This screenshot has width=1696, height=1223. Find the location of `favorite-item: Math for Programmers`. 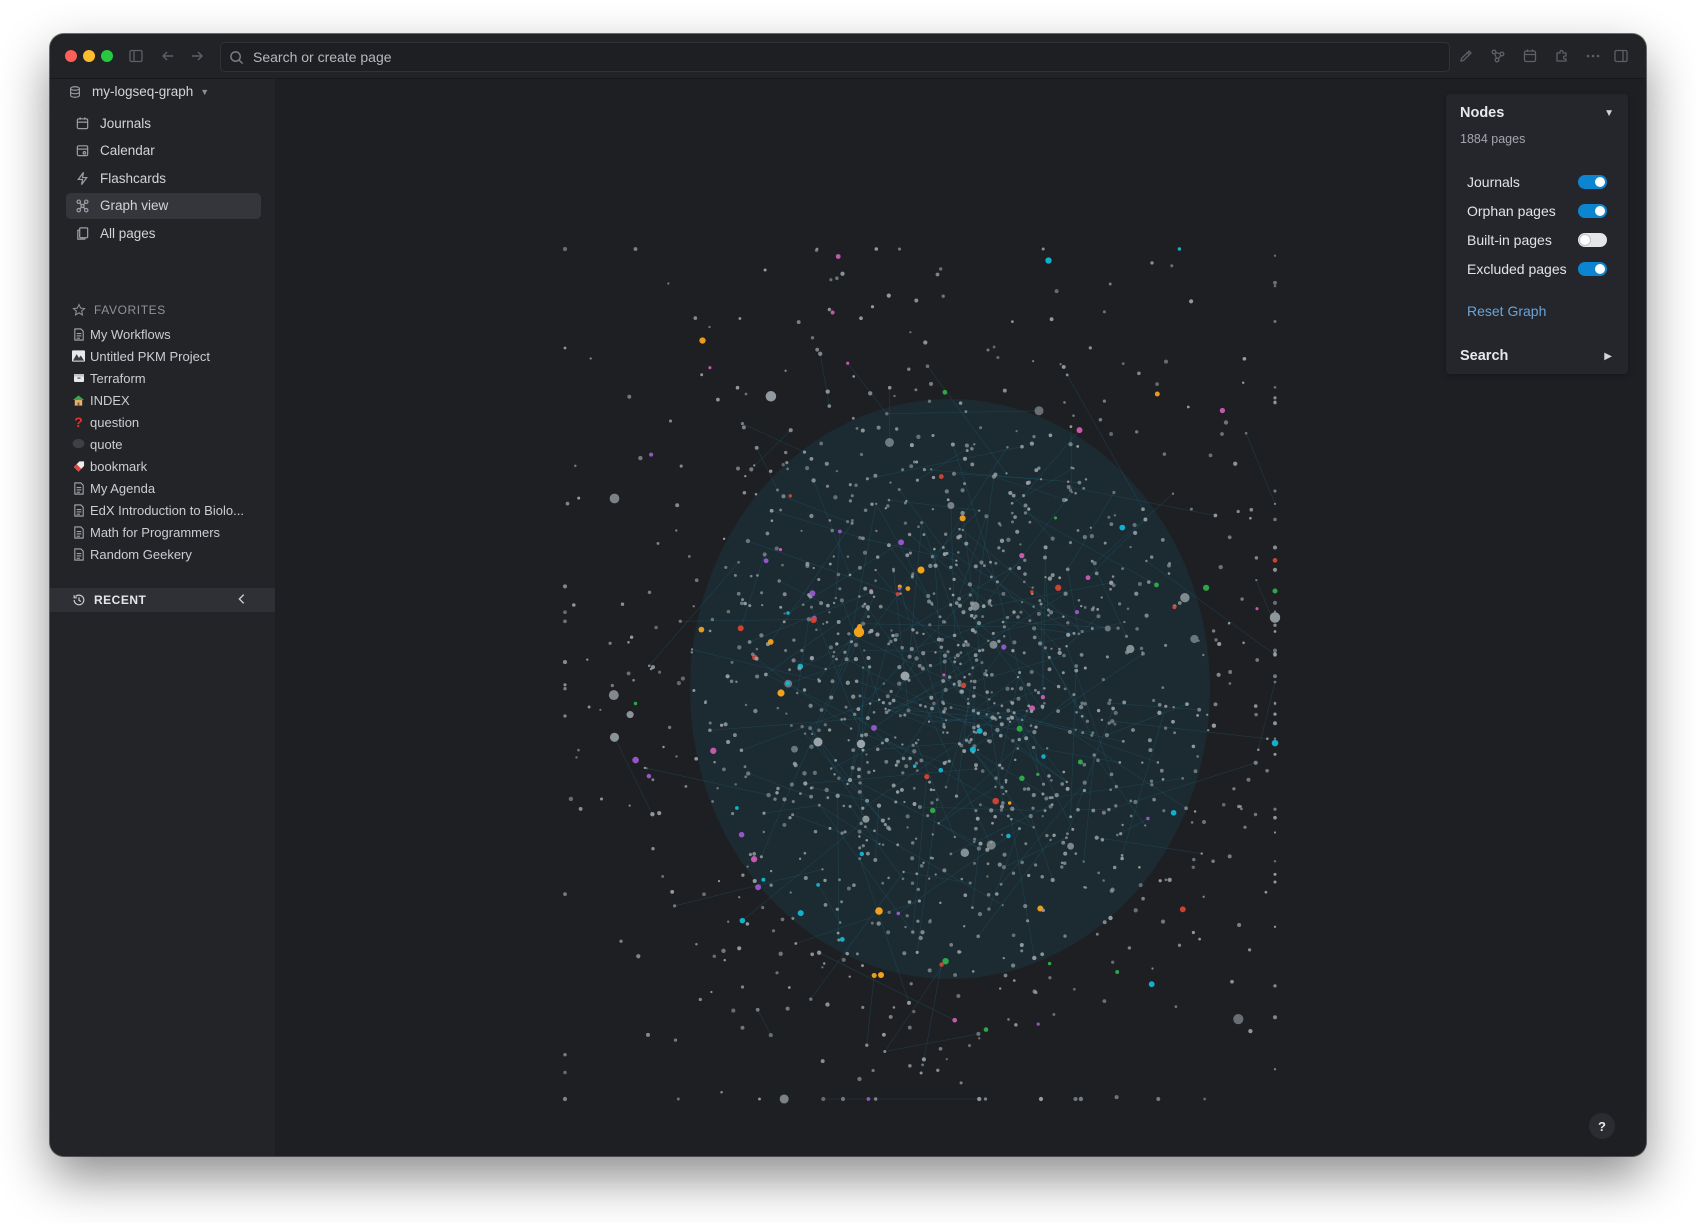

favorite-item: Math for Programmers is located at coordinates (167, 532).